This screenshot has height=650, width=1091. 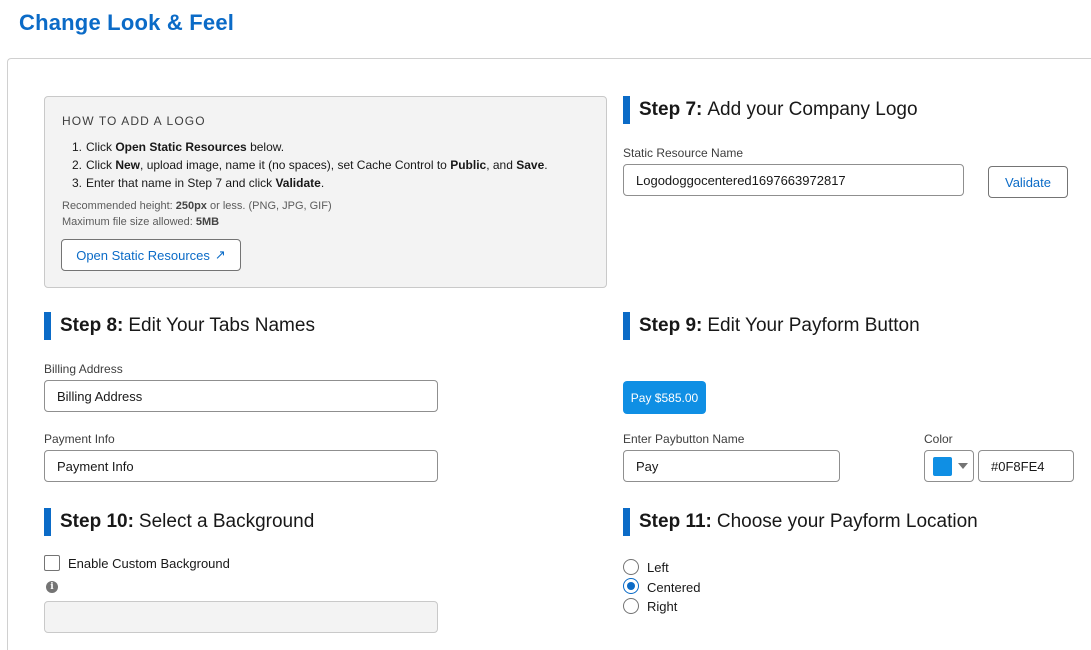 What do you see at coordinates (942, 466) in the screenshot?
I see `color-swatch` at bounding box center [942, 466].